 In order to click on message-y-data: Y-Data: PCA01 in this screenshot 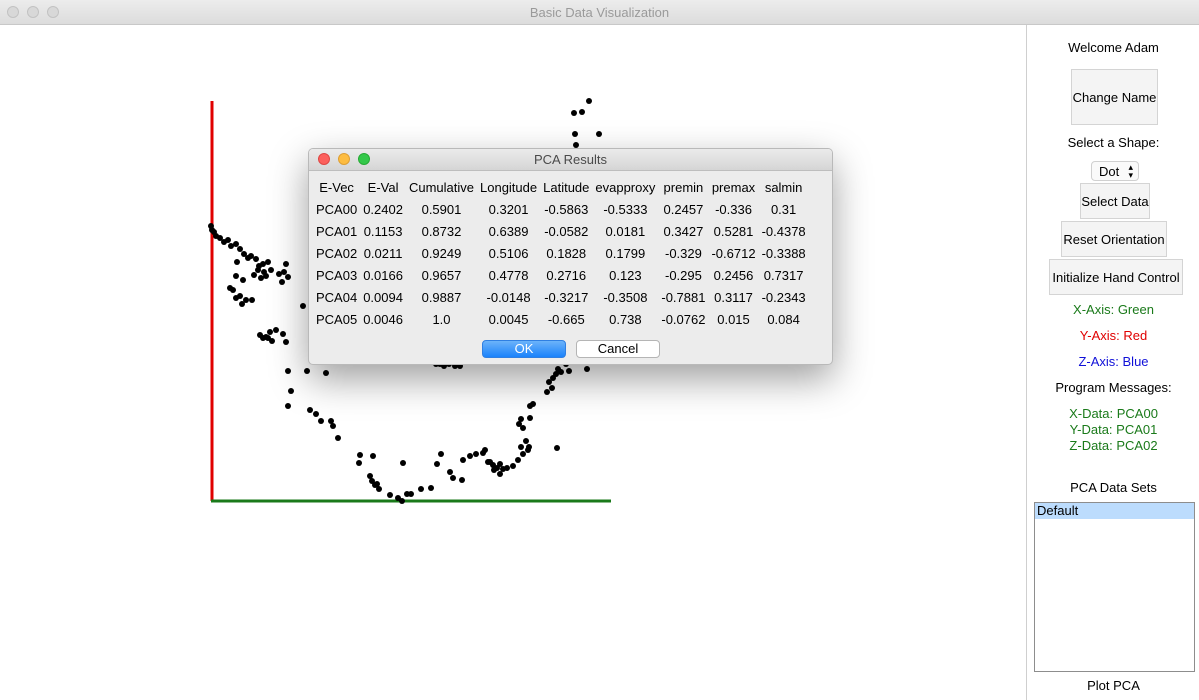, I will do `click(1113, 429)`.